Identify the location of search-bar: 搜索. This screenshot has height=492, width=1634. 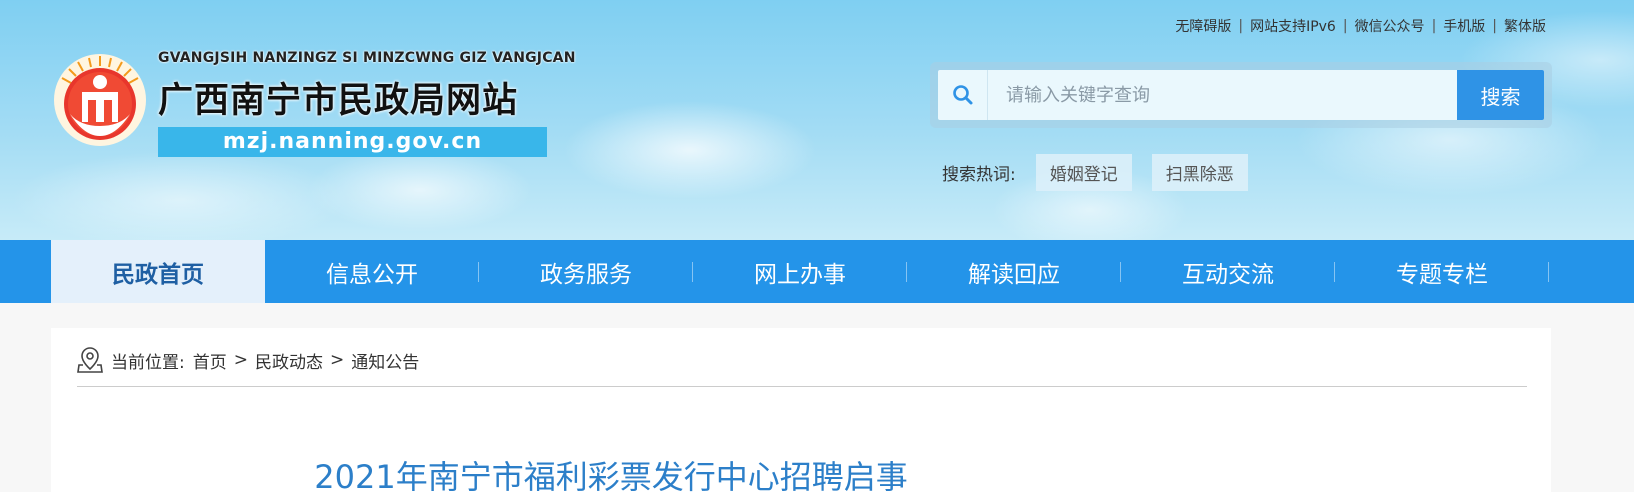
(1241, 95).